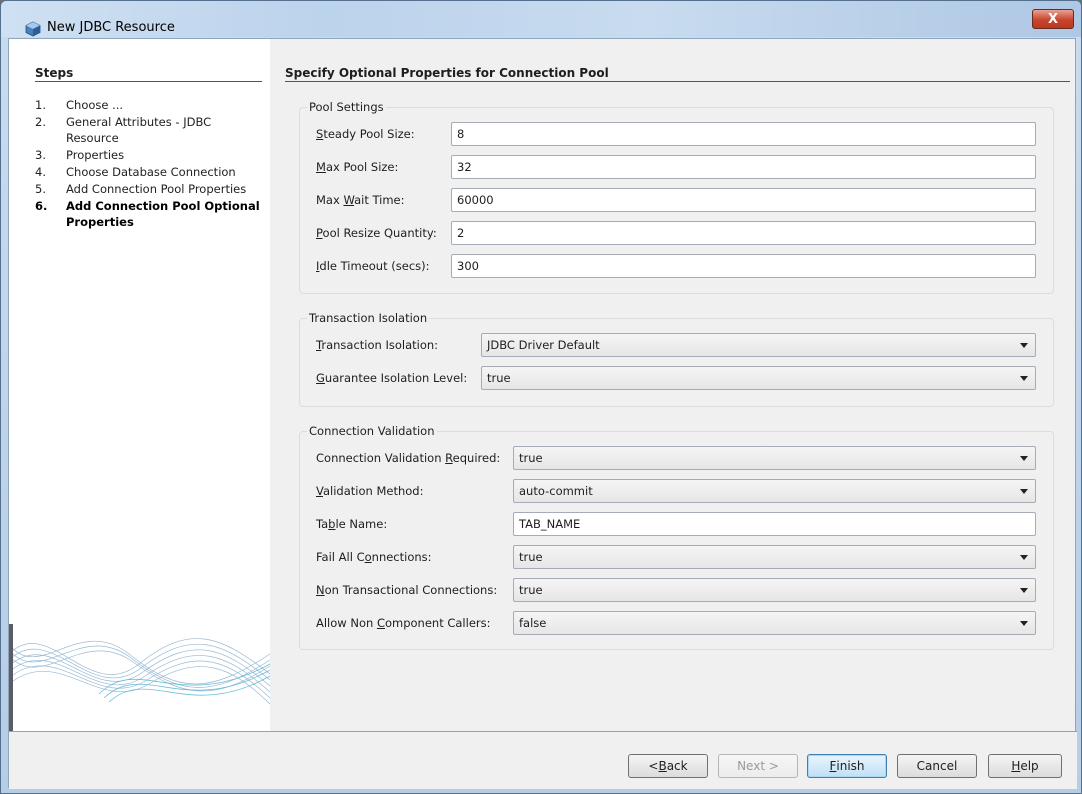 The width and height of the screenshot is (1082, 794). Describe the element at coordinates (148, 81) in the screenshot. I see `steps-divider` at that location.